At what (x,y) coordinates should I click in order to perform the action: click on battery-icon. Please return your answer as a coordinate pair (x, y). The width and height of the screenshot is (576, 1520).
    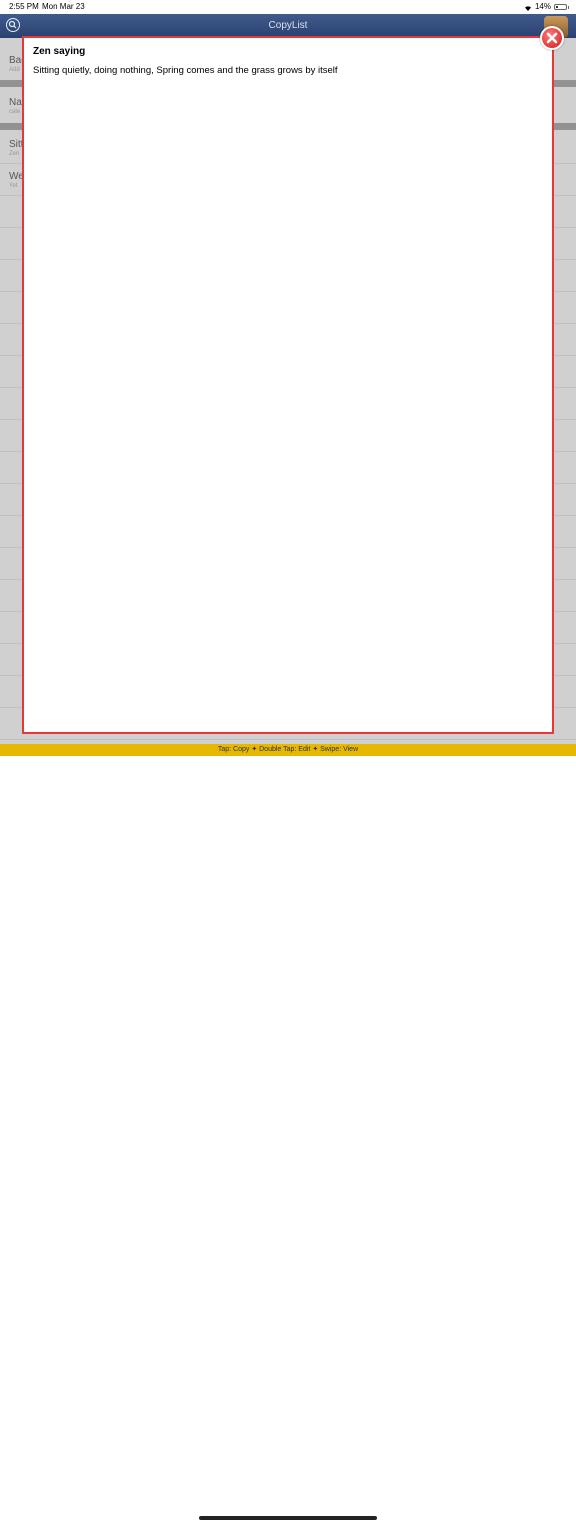
    Looking at the image, I should click on (561, 6).